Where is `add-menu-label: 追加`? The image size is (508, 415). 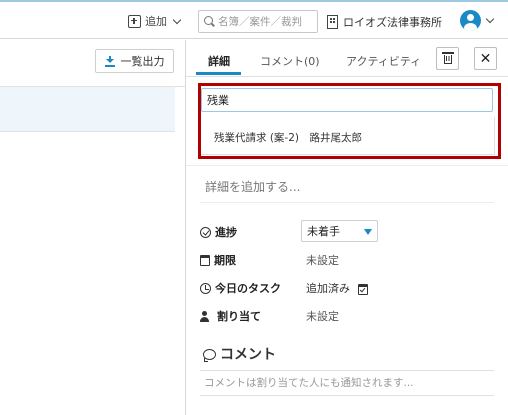
add-menu-label: 追加 is located at coordinates (156, 21).